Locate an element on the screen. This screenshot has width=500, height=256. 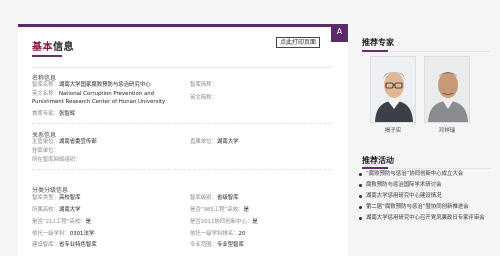
build-row: 建设智库：省专业特色智库 is located at coordinates (64, 245).